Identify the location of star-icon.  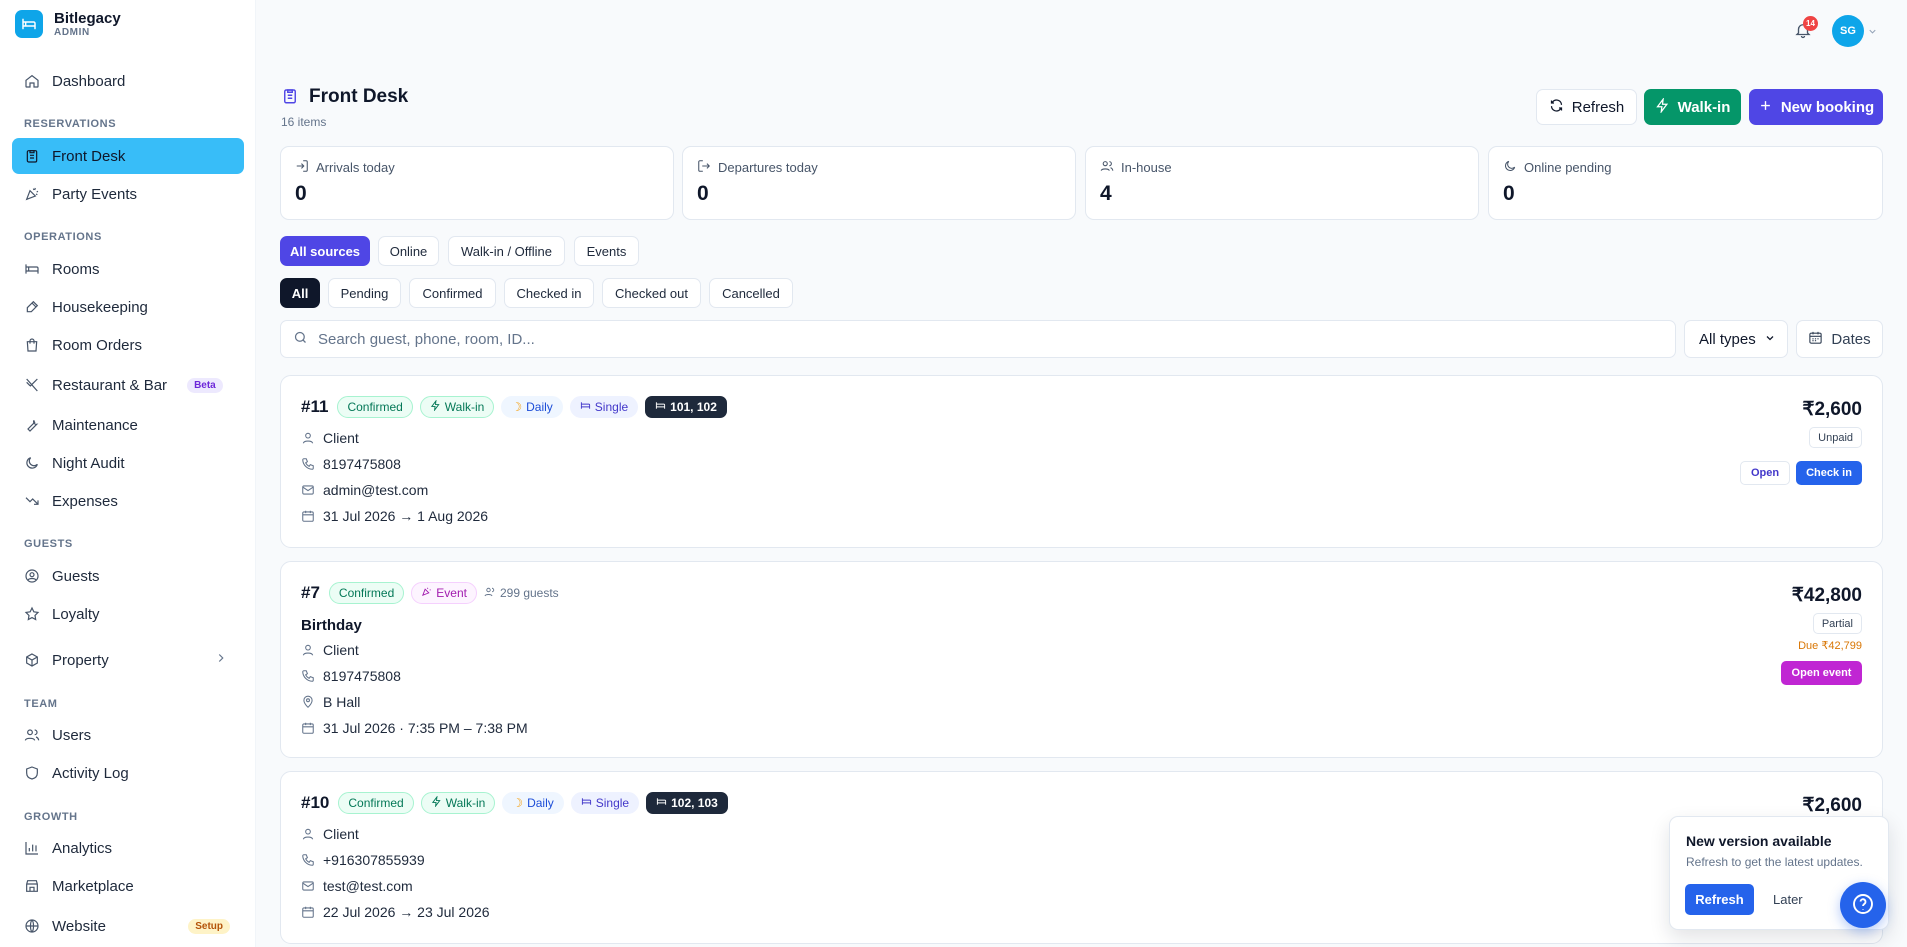
(32, 614).